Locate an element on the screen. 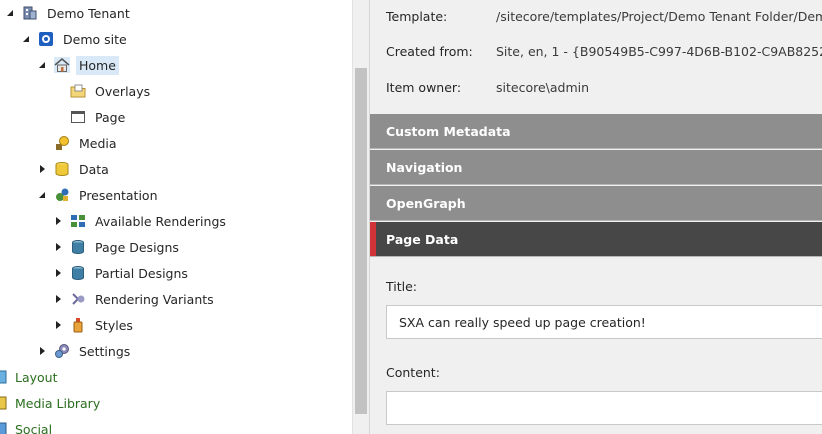  section-opengraph: OpenGraph is located at coordinates (596, 203).